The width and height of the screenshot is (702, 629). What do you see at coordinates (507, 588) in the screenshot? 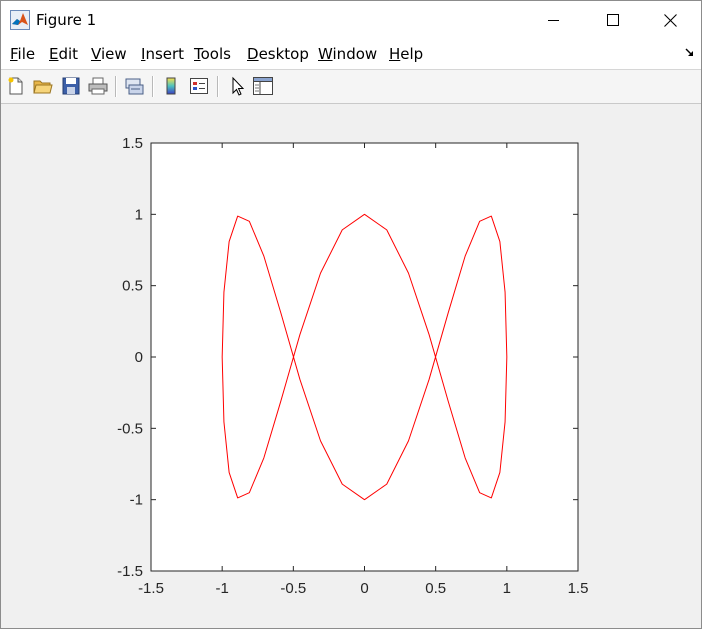
I see `x-tick-label: 1` at bounding box center [507, 588].